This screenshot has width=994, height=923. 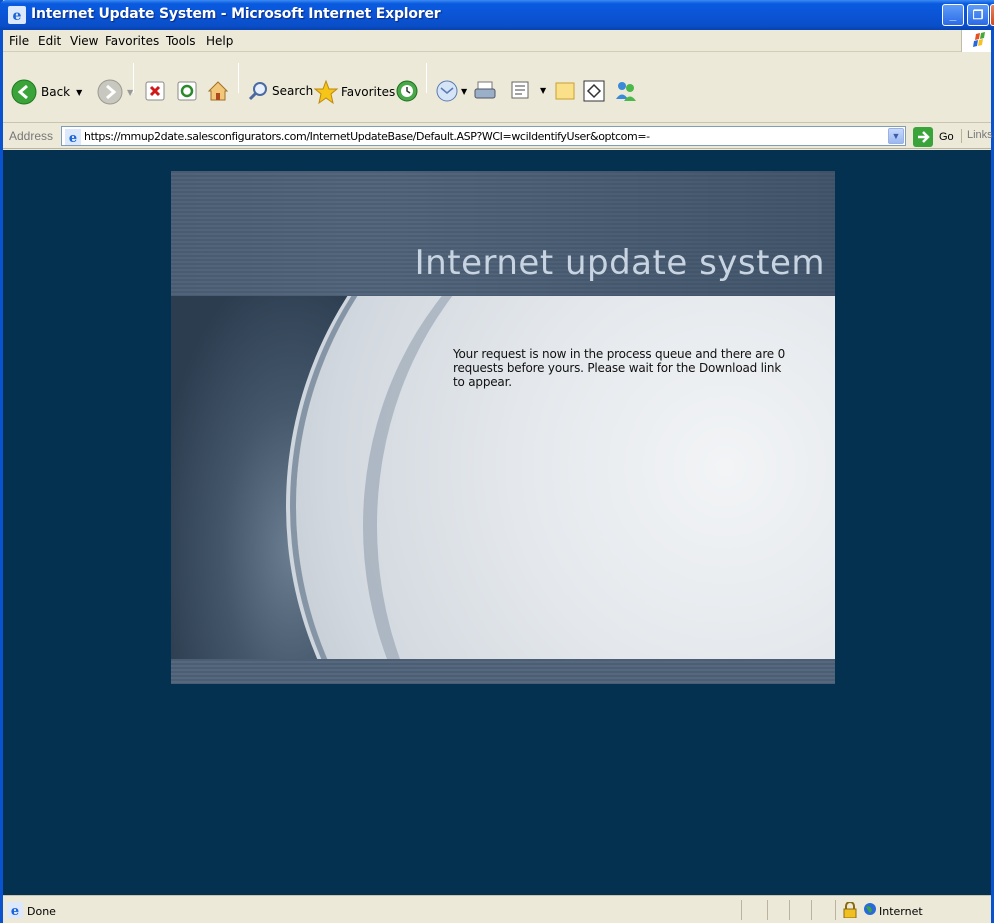 What do you see at coordinates (626, 91) in the screenshot?
I see `messenger-icon` at bounding box center [626, 91].